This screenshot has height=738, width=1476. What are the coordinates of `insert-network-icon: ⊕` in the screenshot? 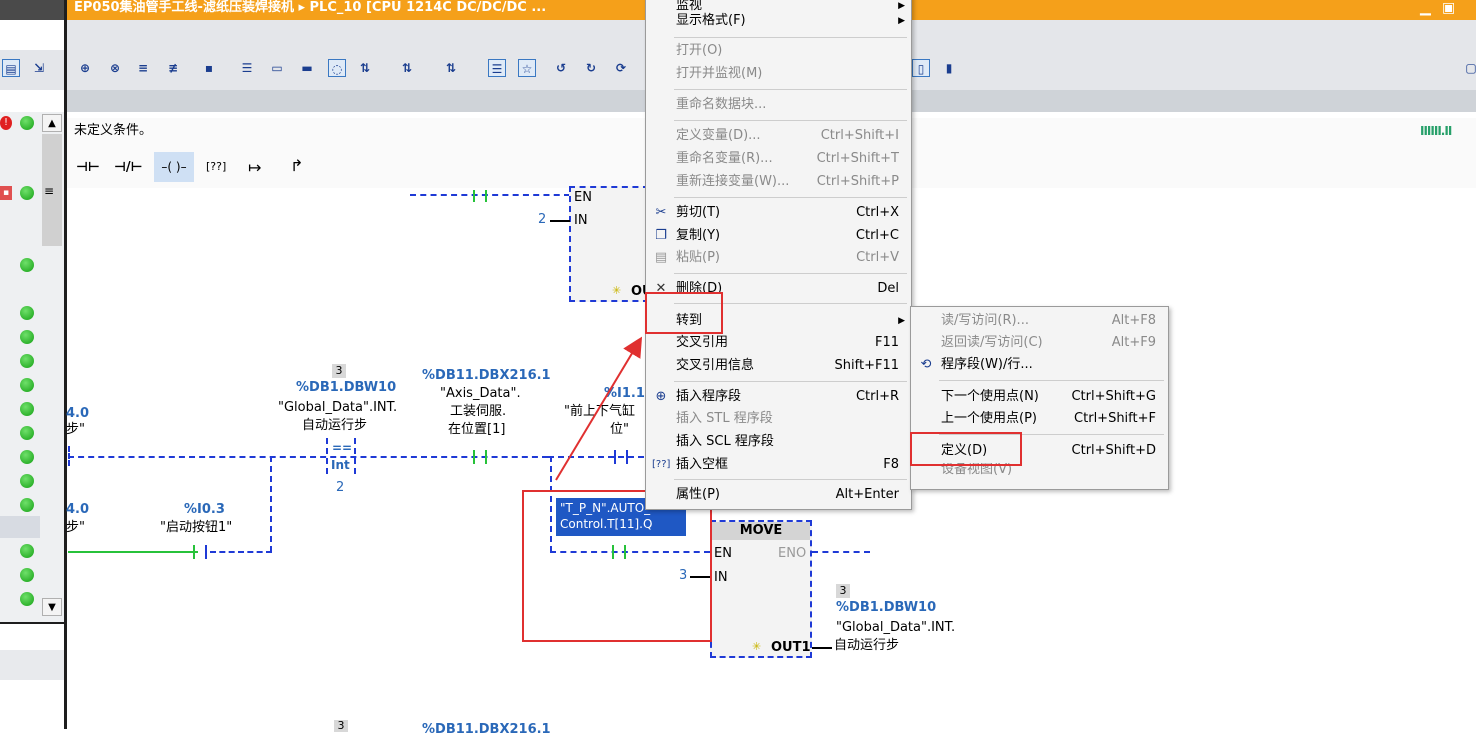 It's located at (661, 396).